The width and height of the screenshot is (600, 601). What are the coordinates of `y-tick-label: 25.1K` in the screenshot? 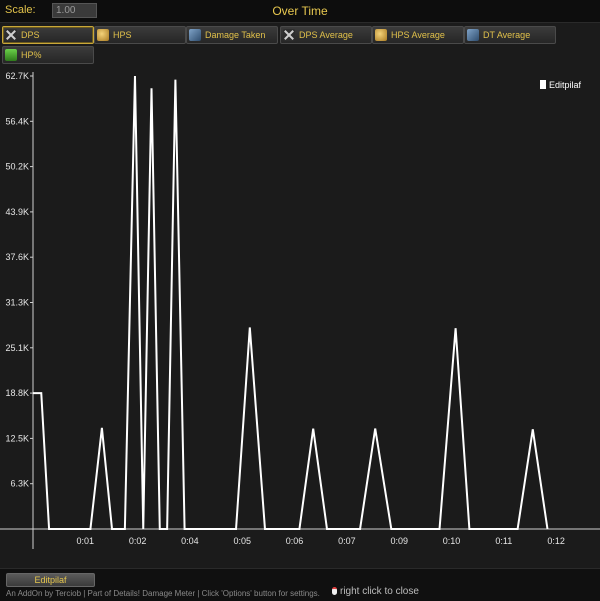 It's located at (17, 348).